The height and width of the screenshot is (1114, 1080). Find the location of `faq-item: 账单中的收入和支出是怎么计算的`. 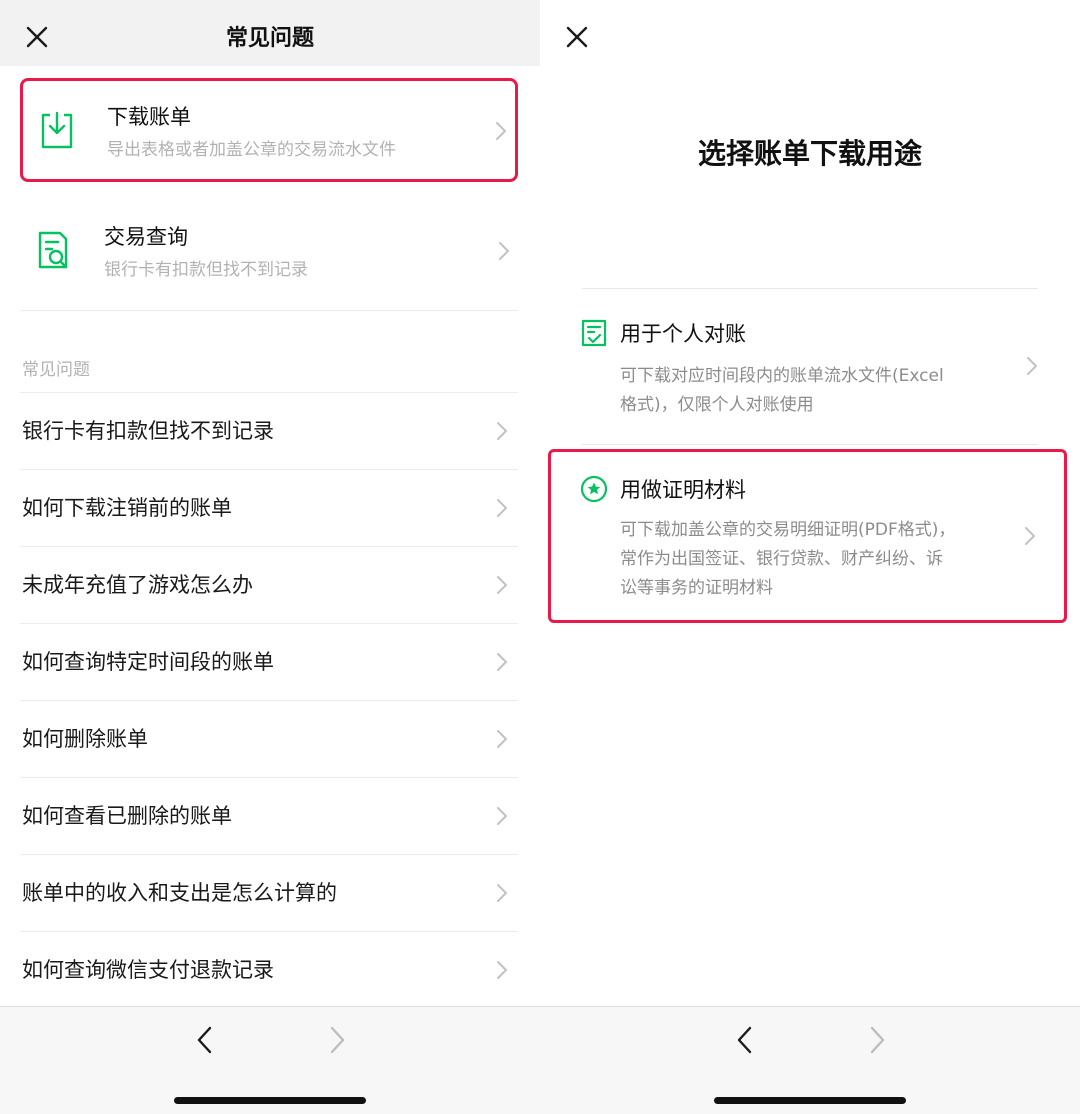

faq-item: 账单中的收入和支出是怎么计算的 is located at coordinates (269, 892).